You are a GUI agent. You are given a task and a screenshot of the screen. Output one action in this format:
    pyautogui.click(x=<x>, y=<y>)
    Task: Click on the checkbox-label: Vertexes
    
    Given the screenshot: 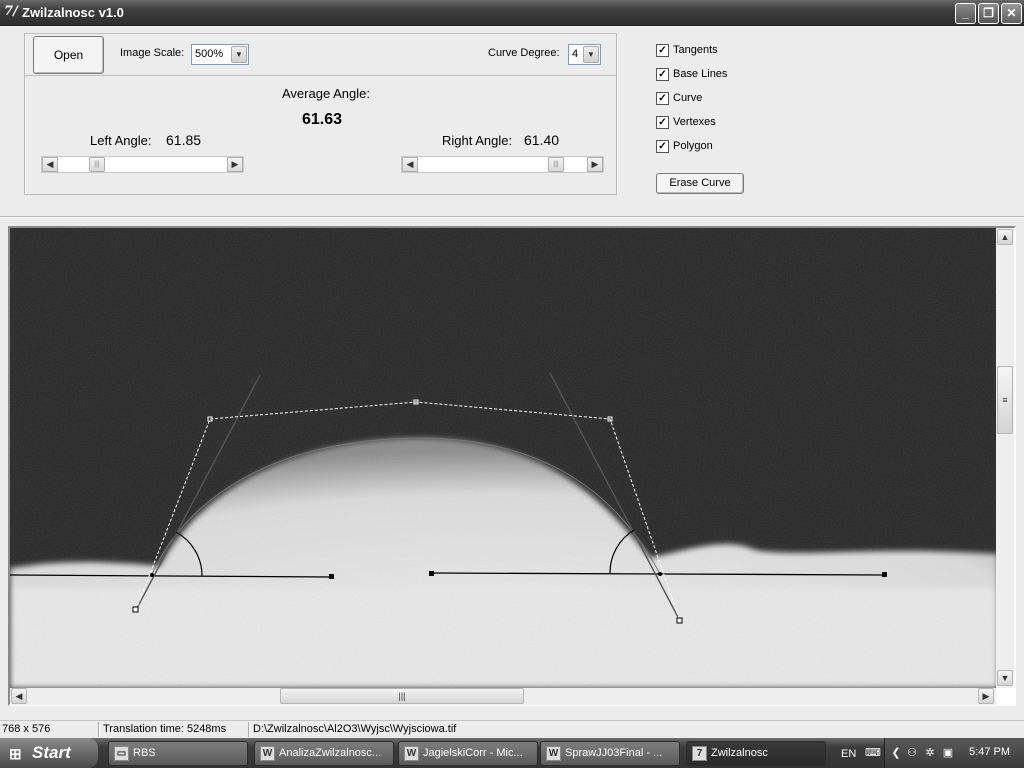 What is the action you would take?
    pyautogui.click(x=694, y=122)
    